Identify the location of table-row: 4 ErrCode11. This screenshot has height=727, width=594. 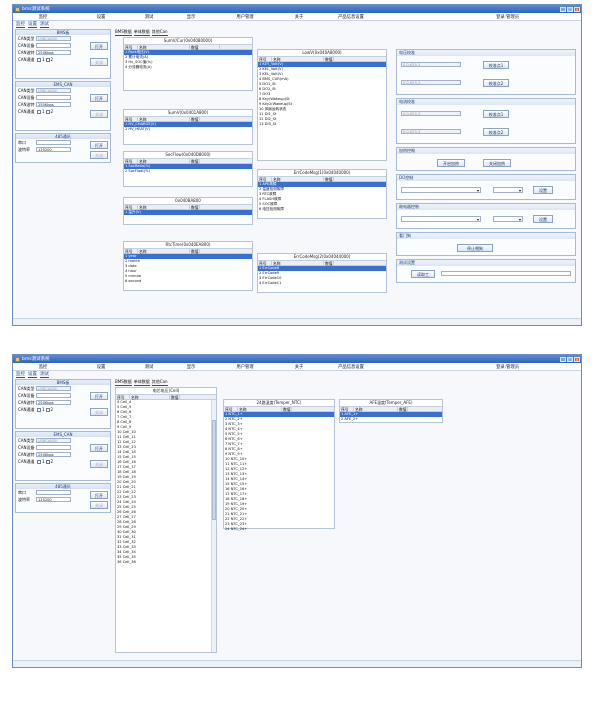
(322, 283).